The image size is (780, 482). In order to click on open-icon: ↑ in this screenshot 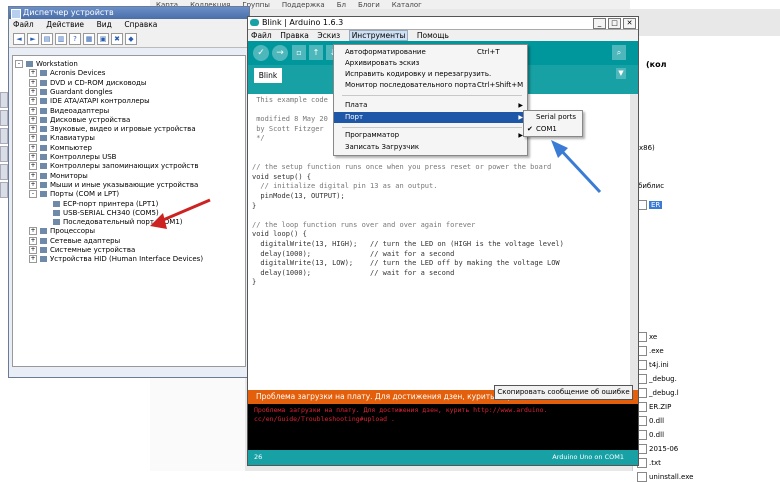, I will do `click(316, 52)`.